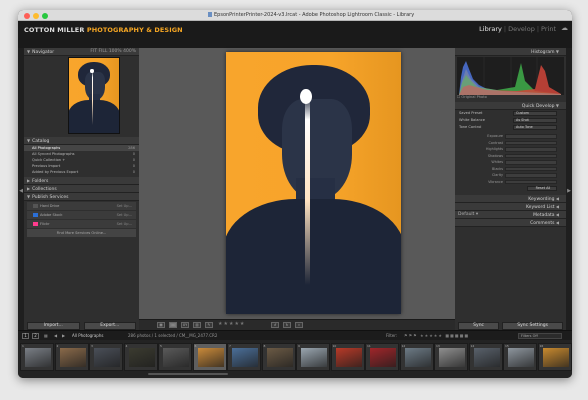 This screenshot has width=588, height=400. Describe the element at coordinates (510, 76) in the screenshot. I see `histogram-graph` at that location.